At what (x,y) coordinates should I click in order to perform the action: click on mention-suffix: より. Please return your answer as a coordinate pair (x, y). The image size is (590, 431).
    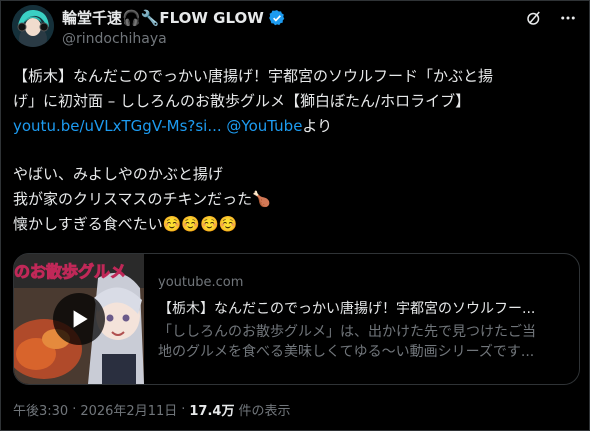
    Looking at the image, I should click on (317, 126).